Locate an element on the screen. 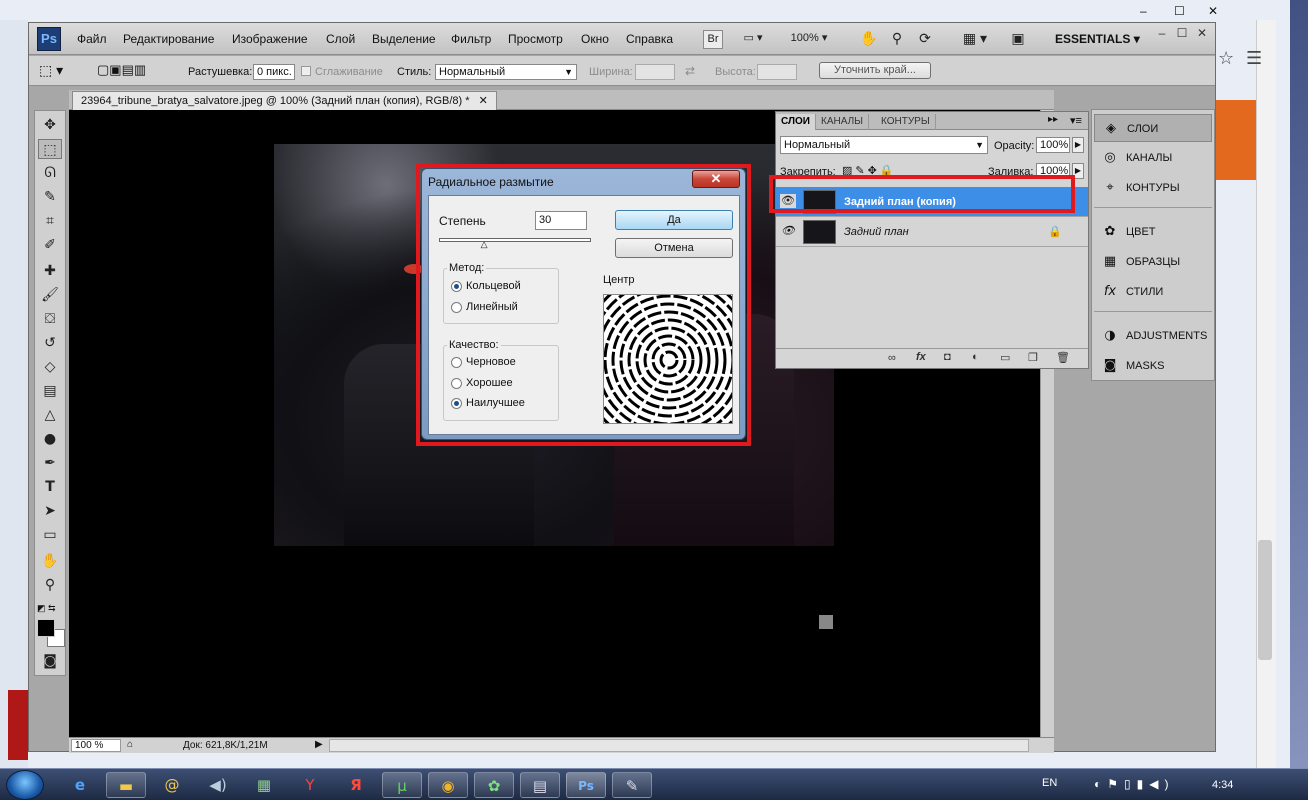 The image size is (1308, 800). spreadsheet-icon: ▦ is located at coordinates (264, 785).